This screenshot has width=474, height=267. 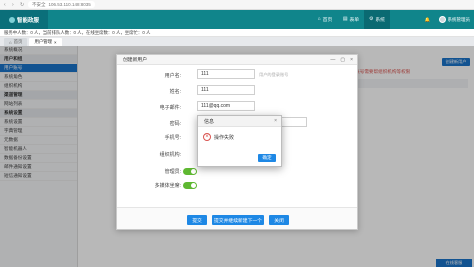 I want to click on header-tabs: ⌂ 首页 ▤ 表单 ⚙ 系统, so click(x=351, y=19).